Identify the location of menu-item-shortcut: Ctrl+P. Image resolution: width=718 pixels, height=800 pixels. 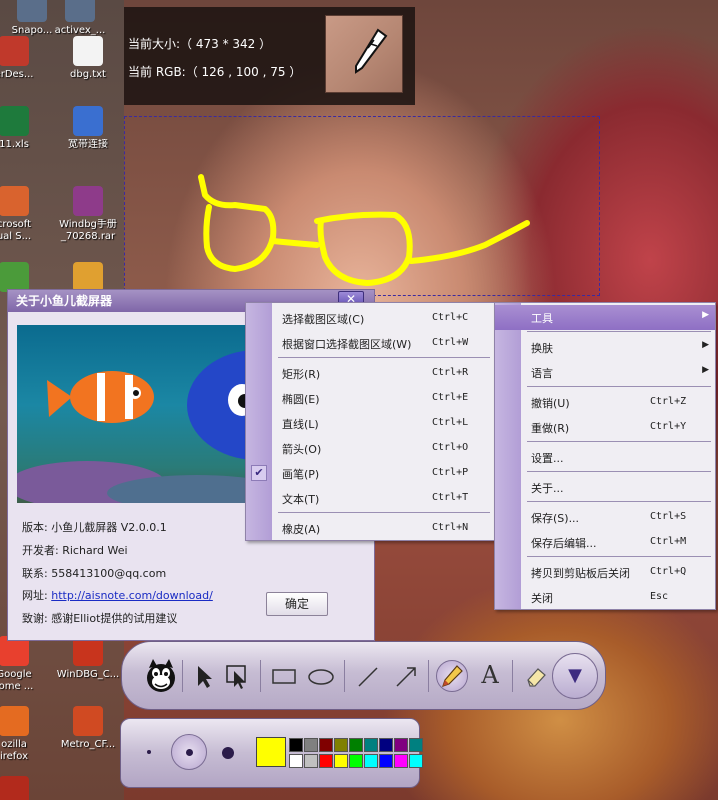
(450, 472).